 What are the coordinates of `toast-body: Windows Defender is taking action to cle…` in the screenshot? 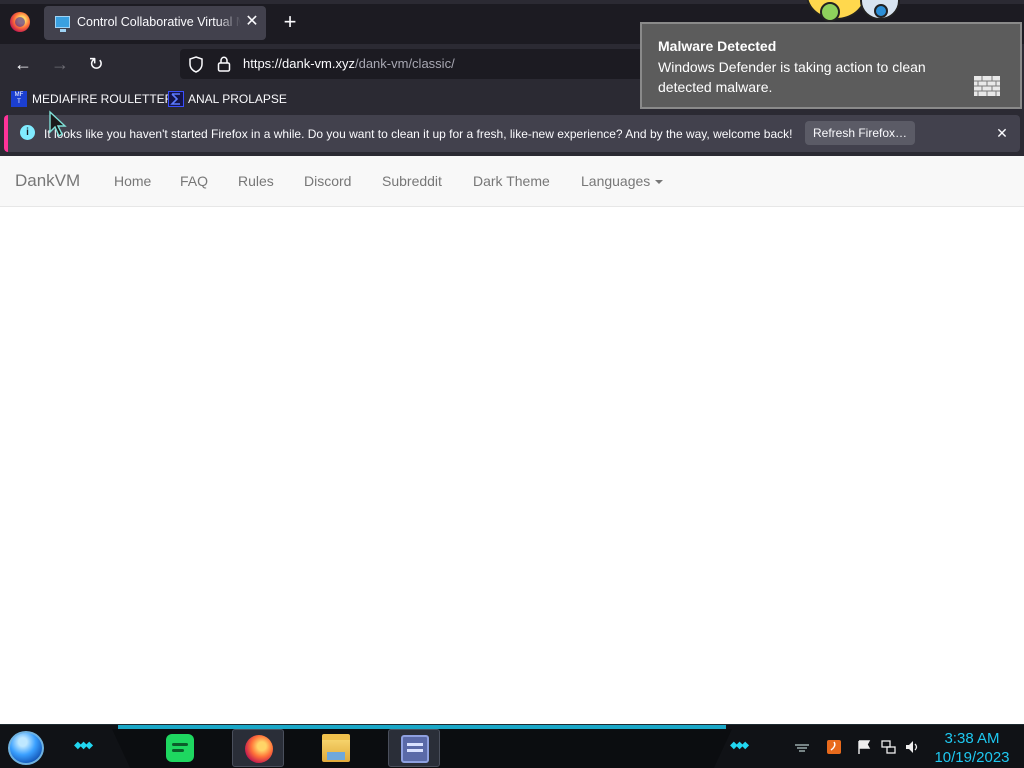 It's located at (792, 77).